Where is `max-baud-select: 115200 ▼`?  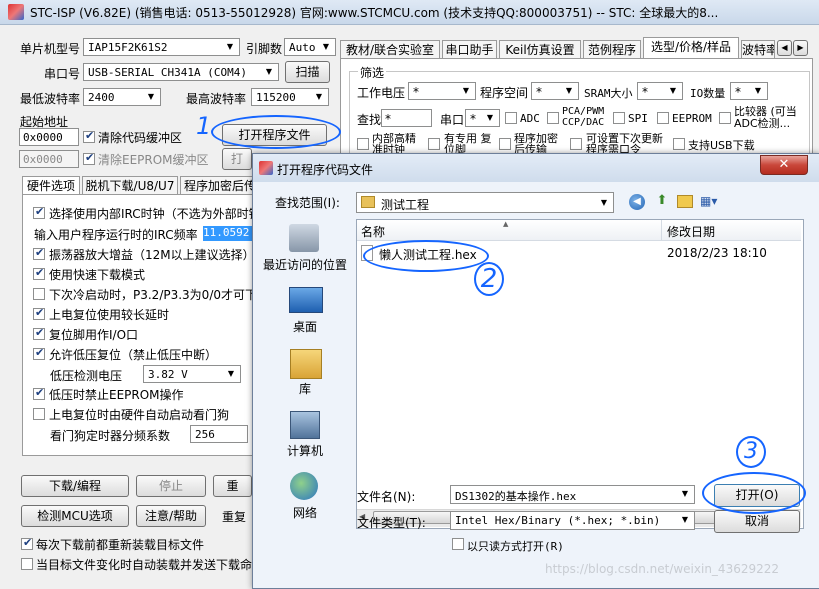 max-baud-select: 115200 ▼ is located at coordinates (290, 97).